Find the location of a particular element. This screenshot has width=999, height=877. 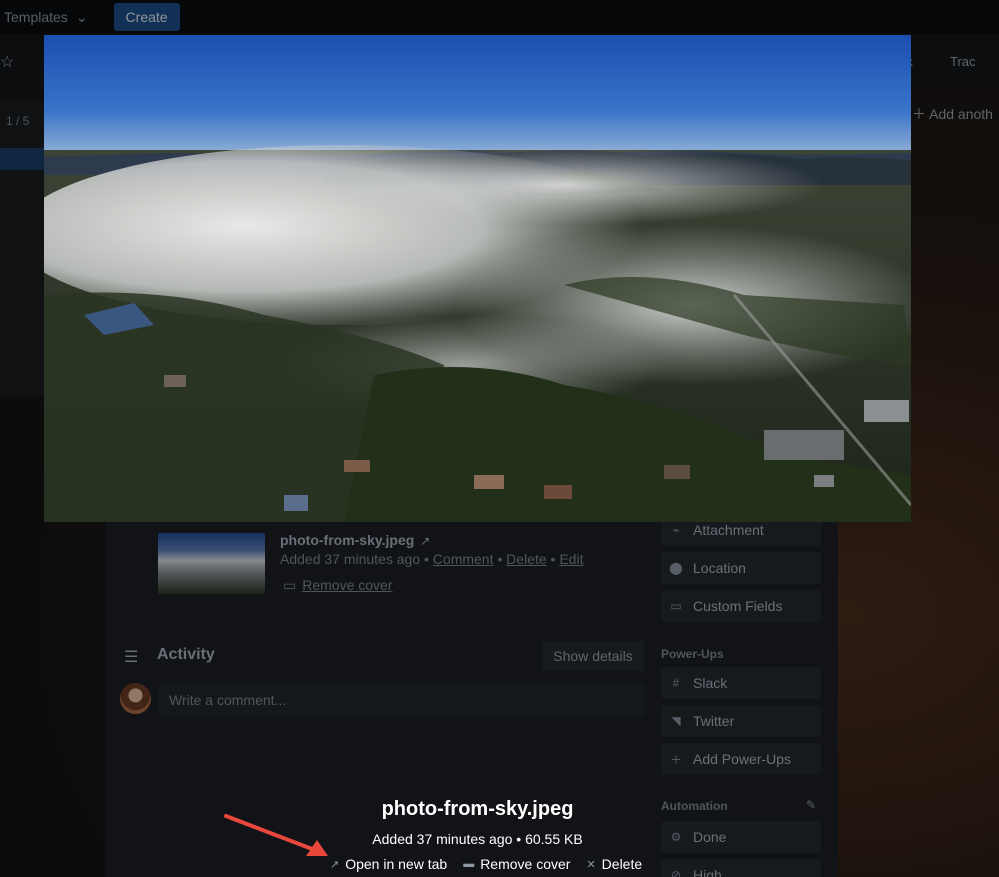

viewer-meta: Added 37 minutes ago • 60.55 KB is located at coordinates (477, 839).